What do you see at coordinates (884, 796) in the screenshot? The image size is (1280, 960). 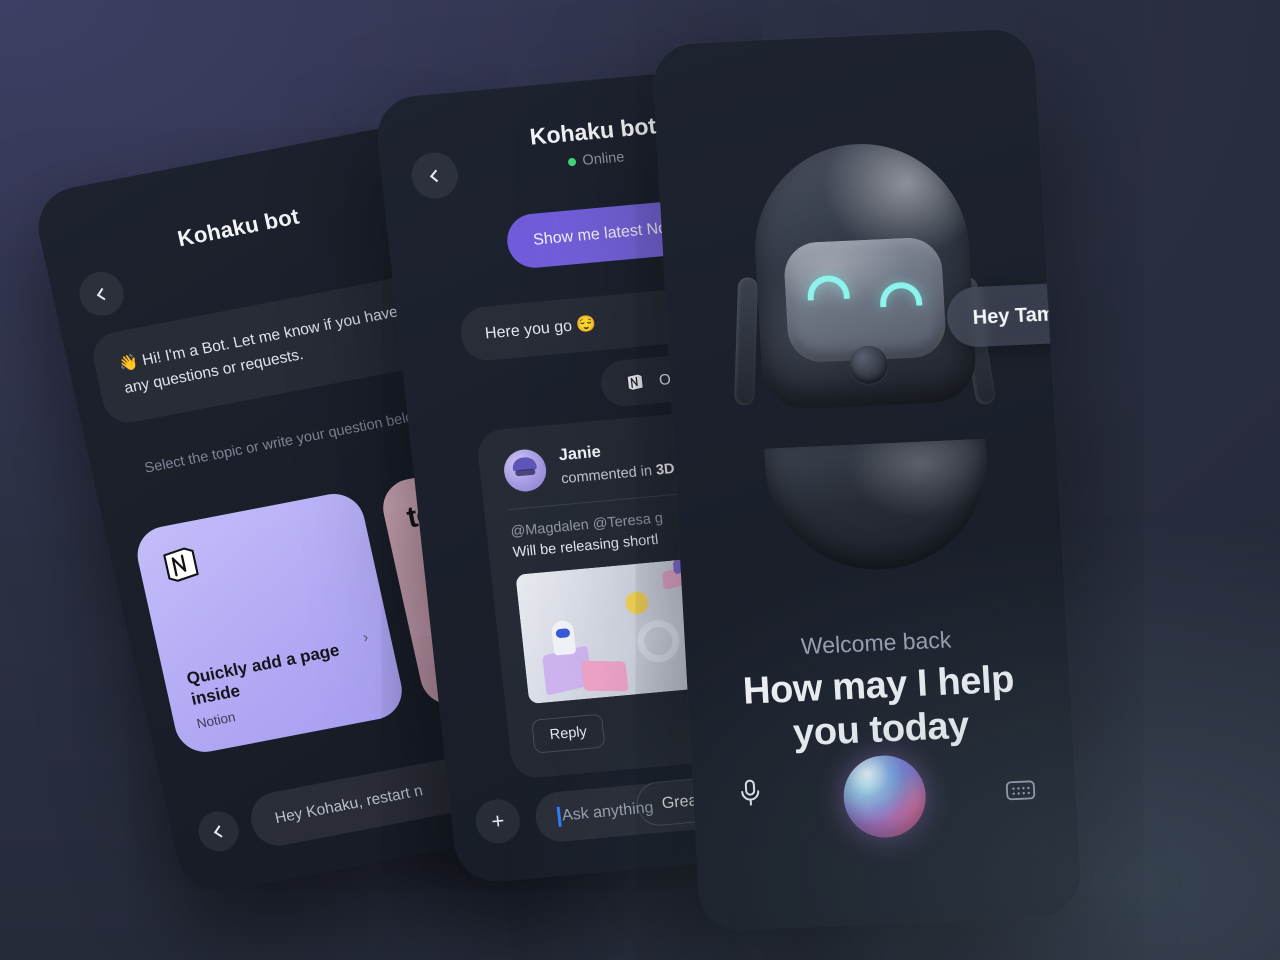 I see `voice-orb-icon` at bounding box center [884, 796].